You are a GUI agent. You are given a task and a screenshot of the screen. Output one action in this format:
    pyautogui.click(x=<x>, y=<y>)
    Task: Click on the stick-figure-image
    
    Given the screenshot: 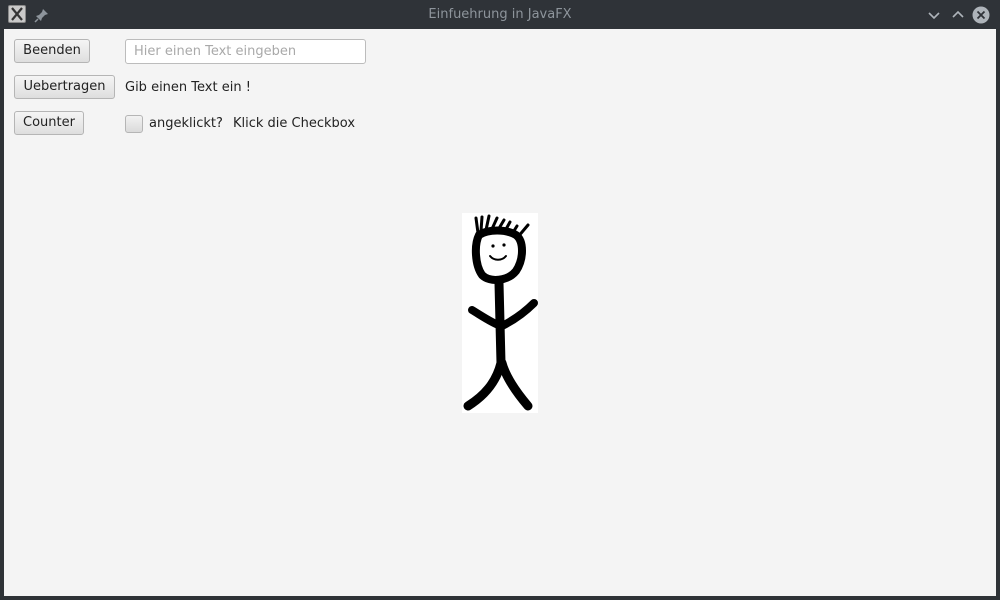 What is the action you would take?
    pyautogui.click(x=500, y=313)
    